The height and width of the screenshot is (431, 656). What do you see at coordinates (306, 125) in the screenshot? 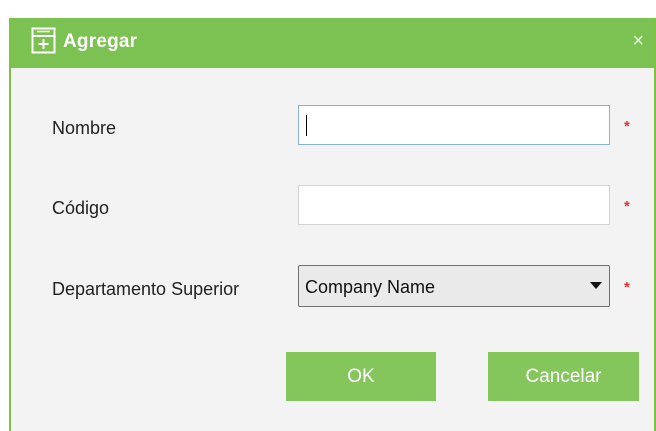
I see `text-caret` at bounding box center [306, 125].